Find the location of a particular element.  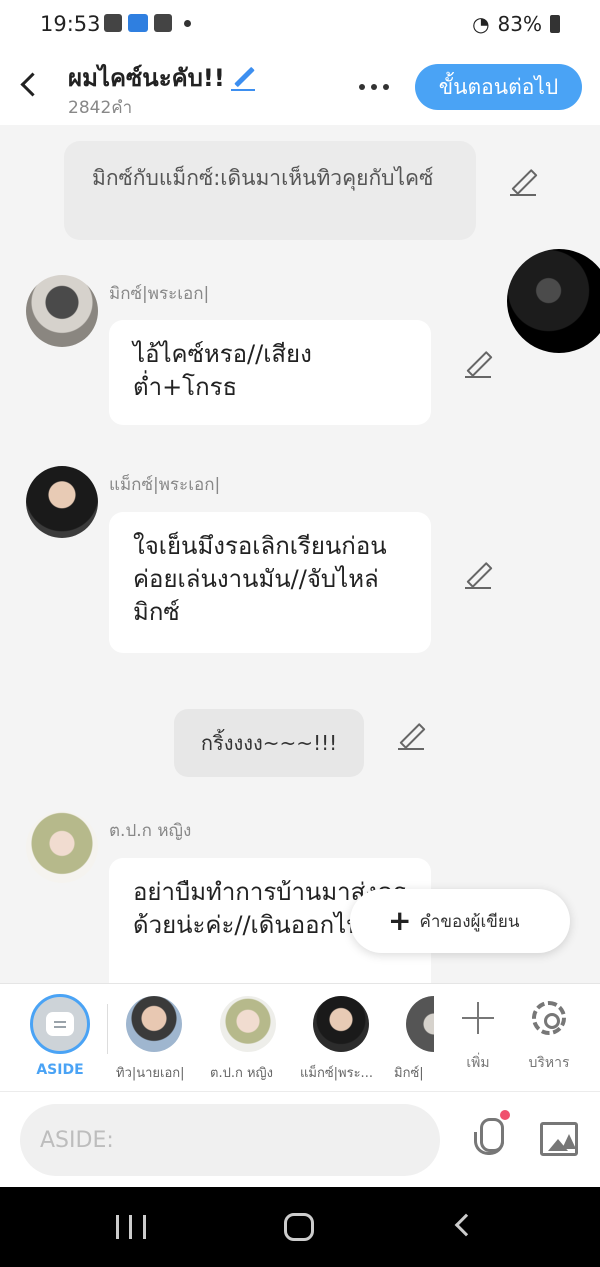

edit-title-pencil-icon is located at coordinates (243, 78).